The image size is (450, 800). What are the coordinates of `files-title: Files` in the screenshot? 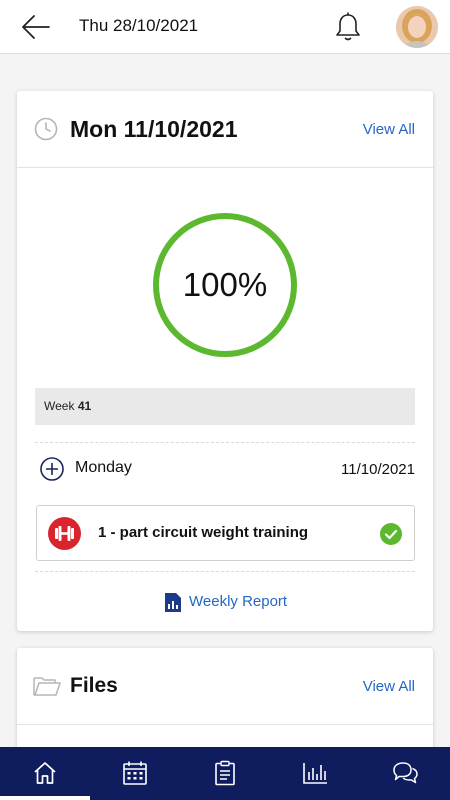 It's located at (94, 685).